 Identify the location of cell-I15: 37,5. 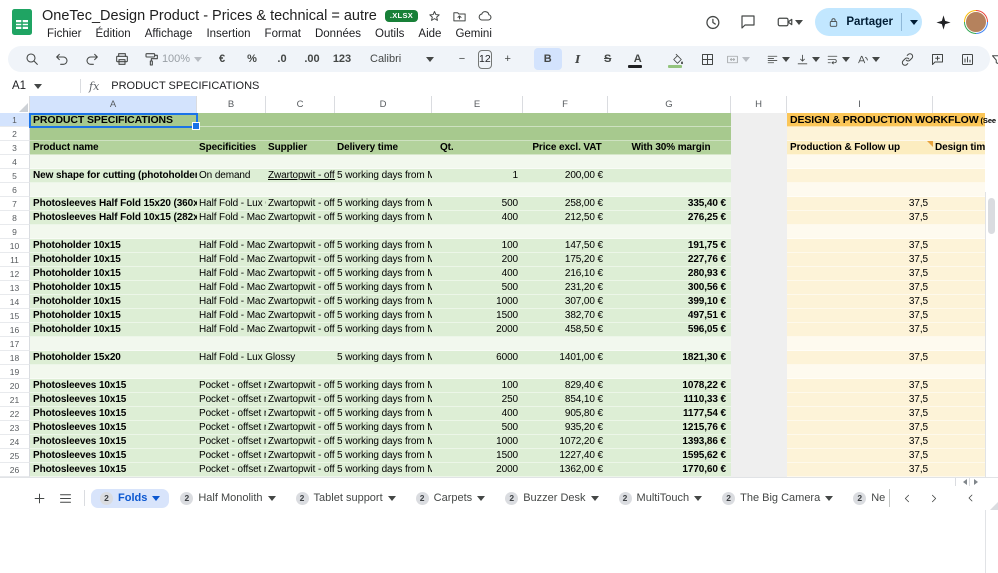
(860, 316).